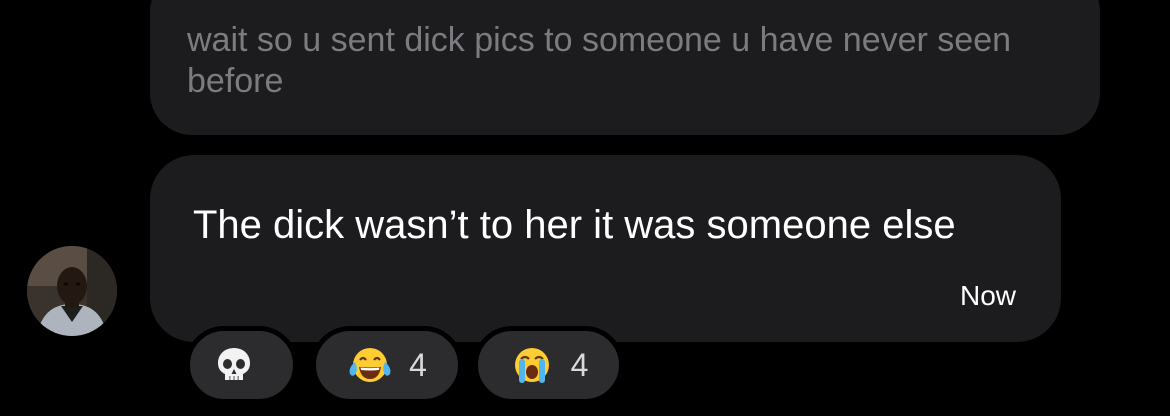  I want to click on message-timestamp: Now, so click(987, 295).